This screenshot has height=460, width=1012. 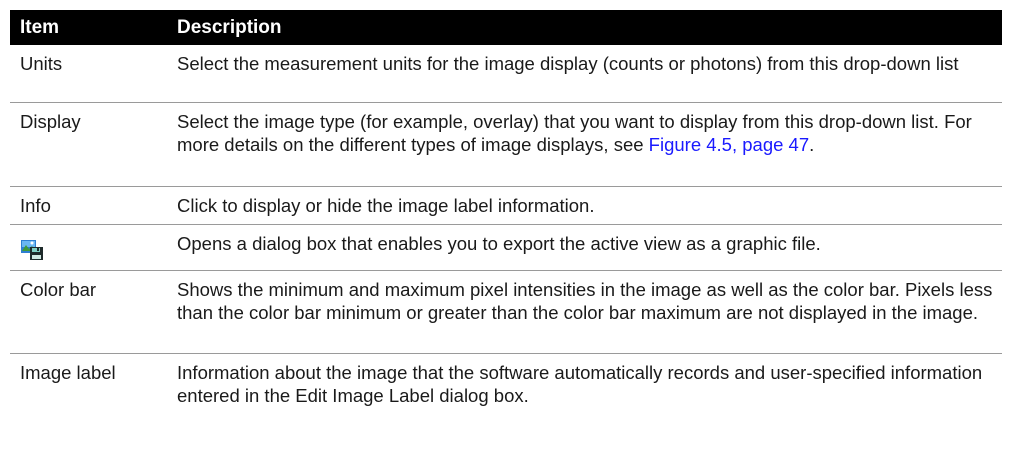 What do you see at coordinates (58, 289) in the screenshot?
I see `row-item-color-bar: Color bar` at bounding box center [58, 289].